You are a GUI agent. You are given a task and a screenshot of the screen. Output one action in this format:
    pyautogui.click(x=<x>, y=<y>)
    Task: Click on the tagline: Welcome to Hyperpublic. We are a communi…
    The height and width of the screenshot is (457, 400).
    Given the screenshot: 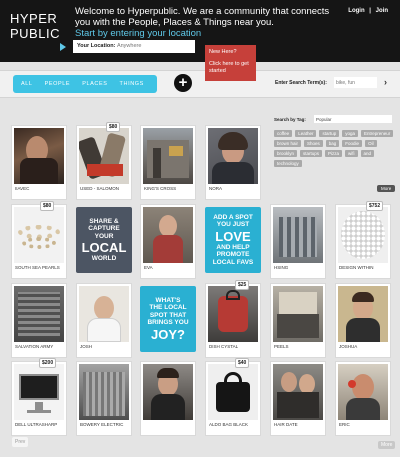 What is the action you would take?
    pyautogui.click(x=210, y=22)
    